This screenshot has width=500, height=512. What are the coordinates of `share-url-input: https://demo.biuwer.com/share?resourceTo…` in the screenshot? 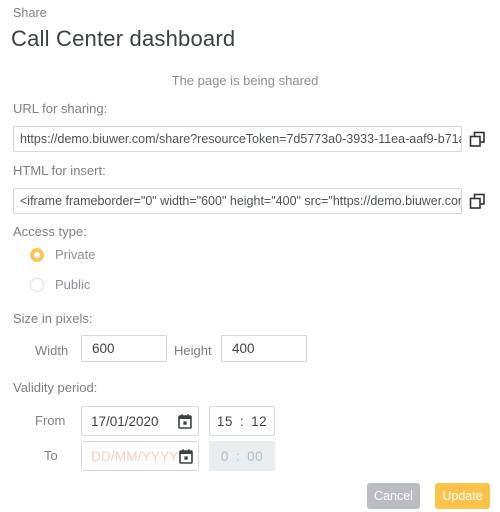 It's located at (237, 139).